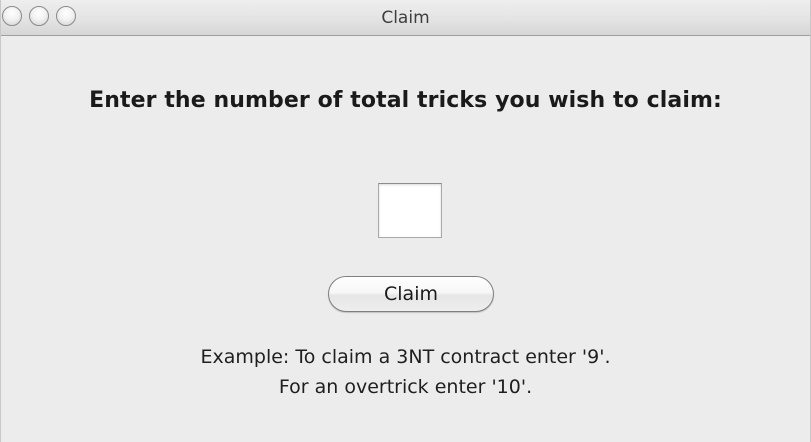 The height and width of the screenshot is (442, 811). I want to click on example-line-2: For an overtrick enter '10'., so click(405, 387).